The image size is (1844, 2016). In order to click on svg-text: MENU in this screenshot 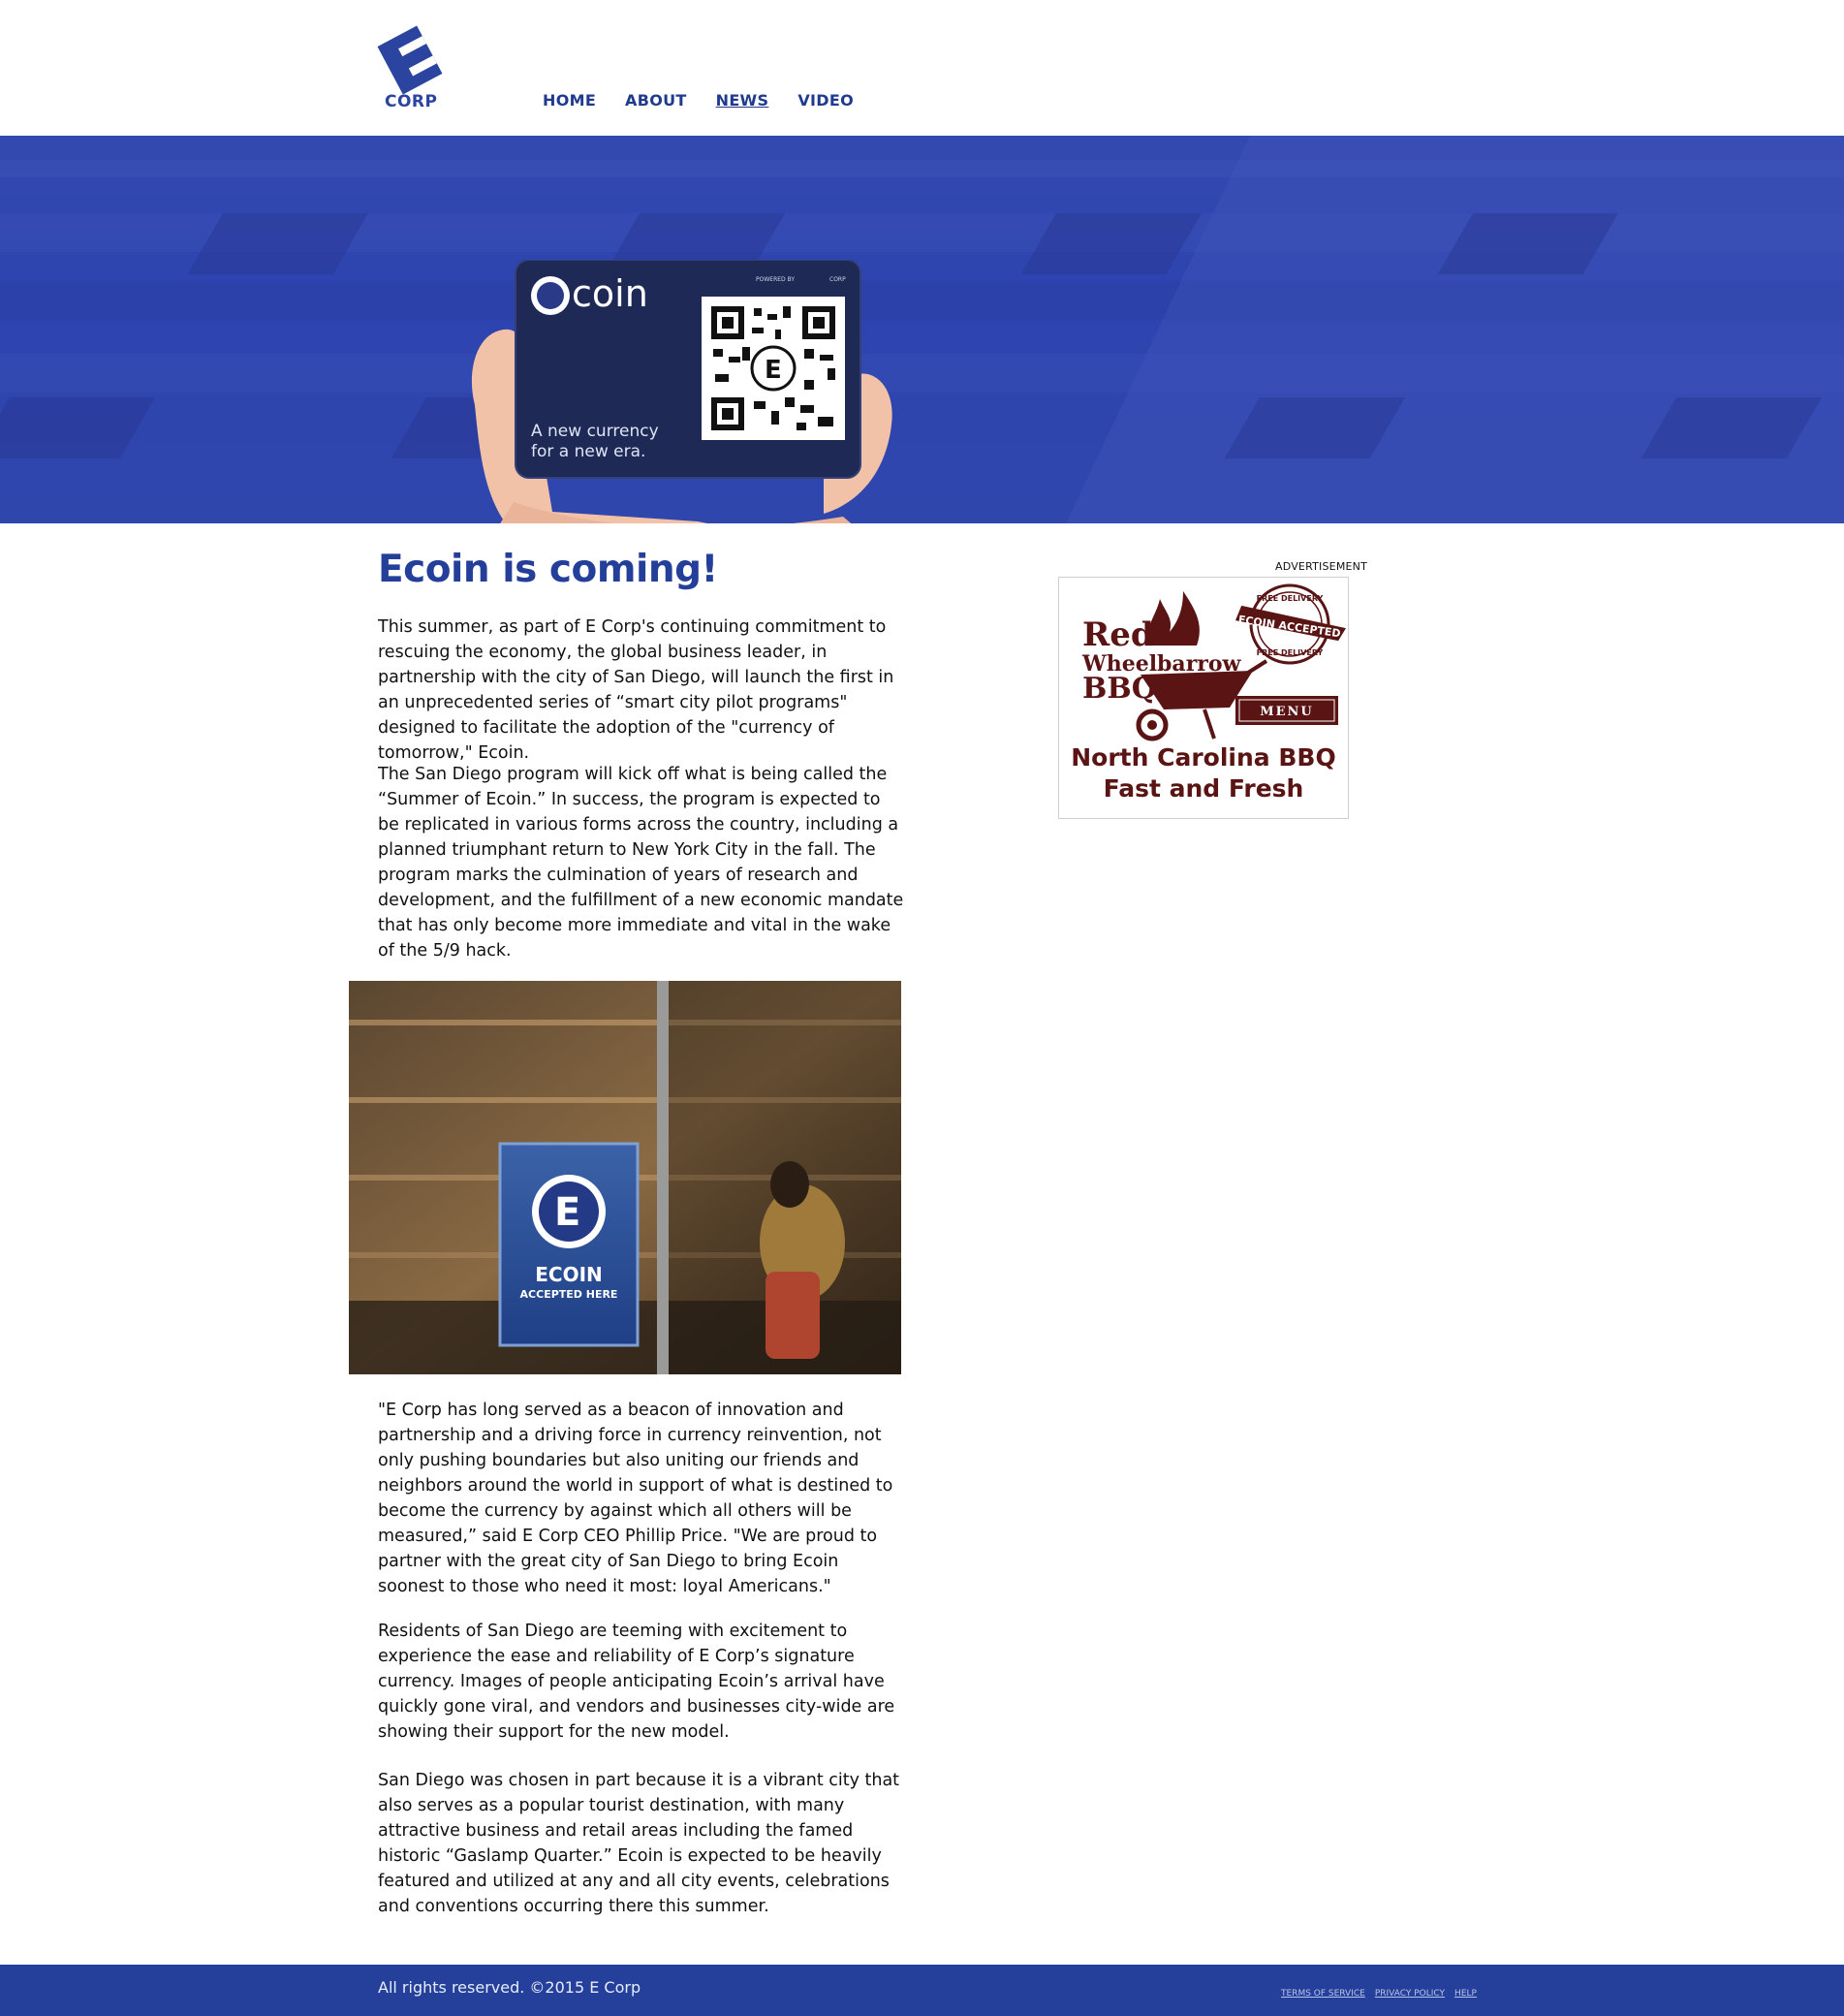, I will do `click(1287, 712)`.